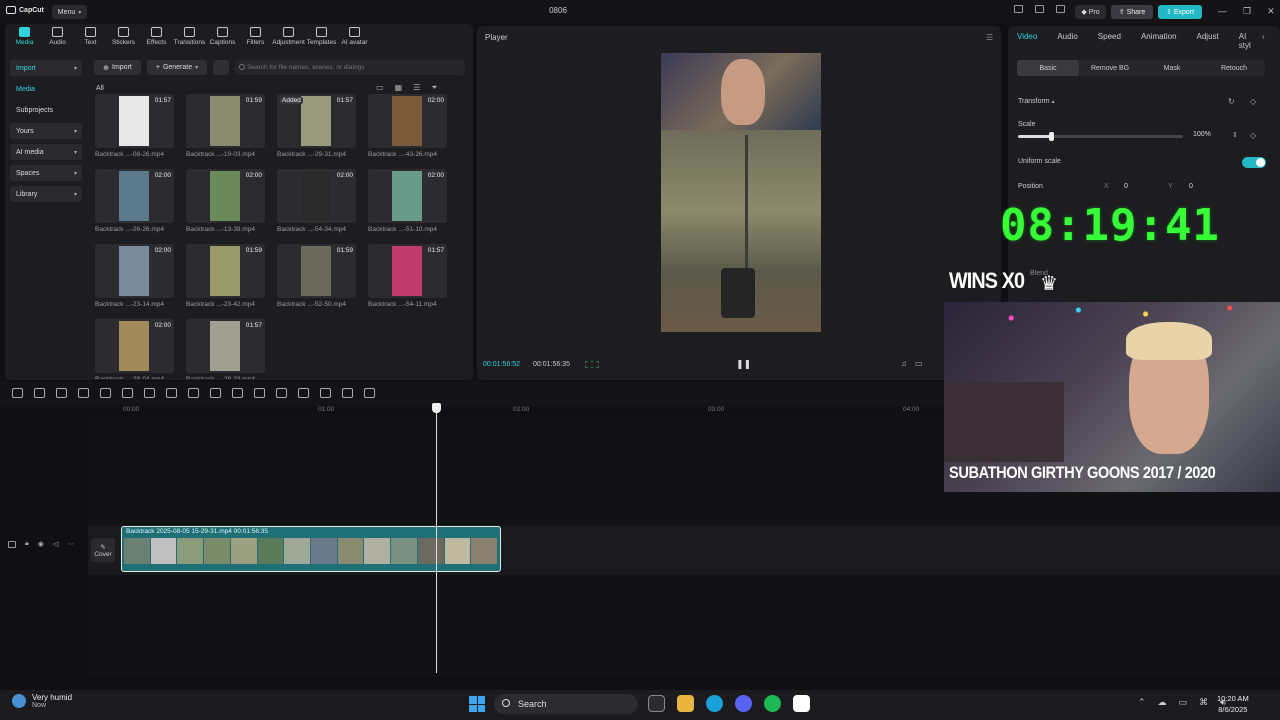 Image resolution: width=1280 pixels, height=720 pixels. Describe the element at coordinates (149, 393) in the screenshot. I see `delete-icon` at that location.